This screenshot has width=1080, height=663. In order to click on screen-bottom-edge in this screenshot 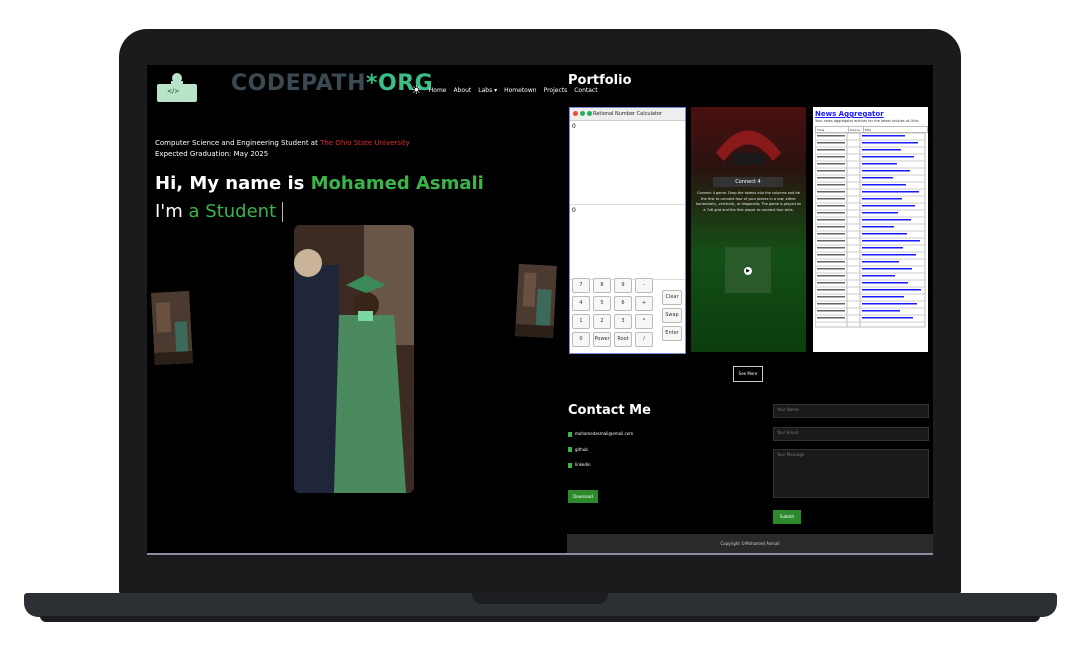, I will do `click(540, 554)`.